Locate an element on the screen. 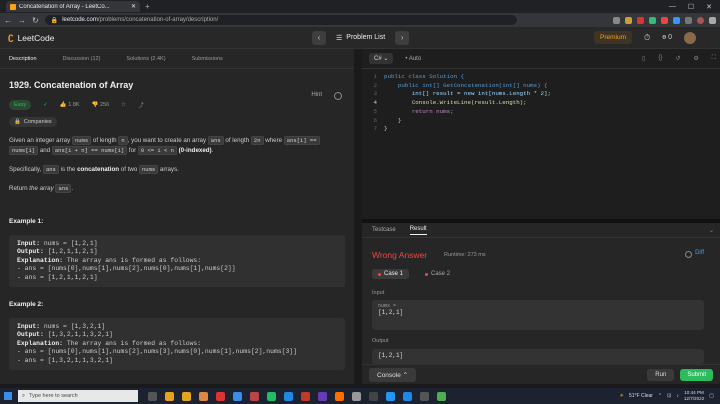  mode-label: Auto is located at coordinates (415, 58).